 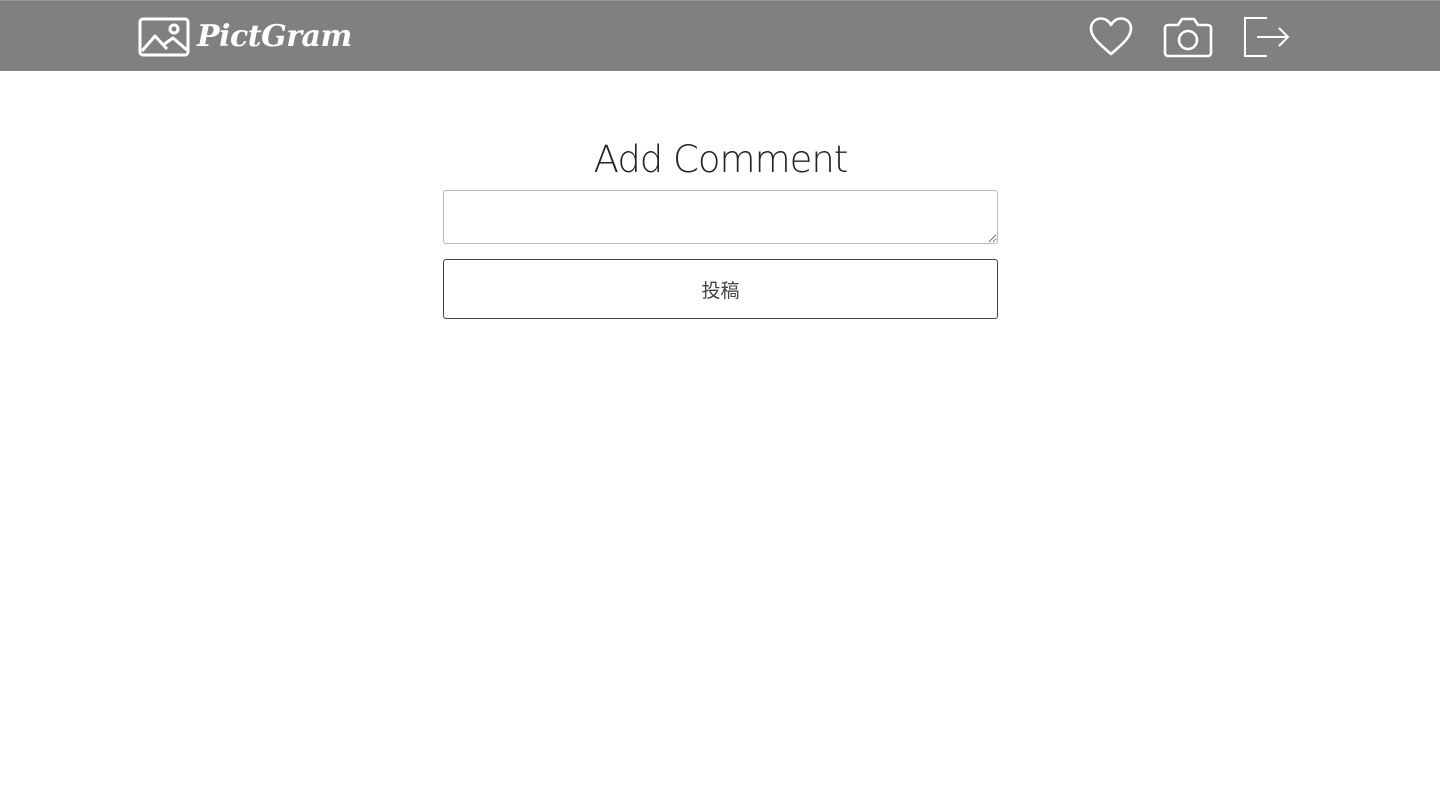 What do you see at coordinates (720, 217) in the screenshot?
I see `comment-textarea` at bounding box center [720, 217].